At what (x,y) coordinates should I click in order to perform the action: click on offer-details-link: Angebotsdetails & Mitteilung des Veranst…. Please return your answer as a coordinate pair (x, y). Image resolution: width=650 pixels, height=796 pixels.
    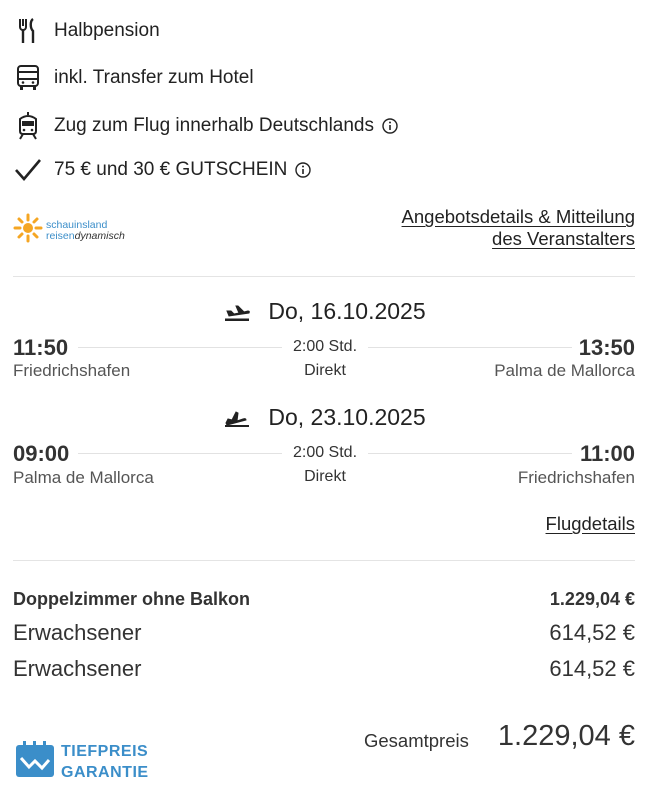
    Looking at the image, I should click on (518, 228).